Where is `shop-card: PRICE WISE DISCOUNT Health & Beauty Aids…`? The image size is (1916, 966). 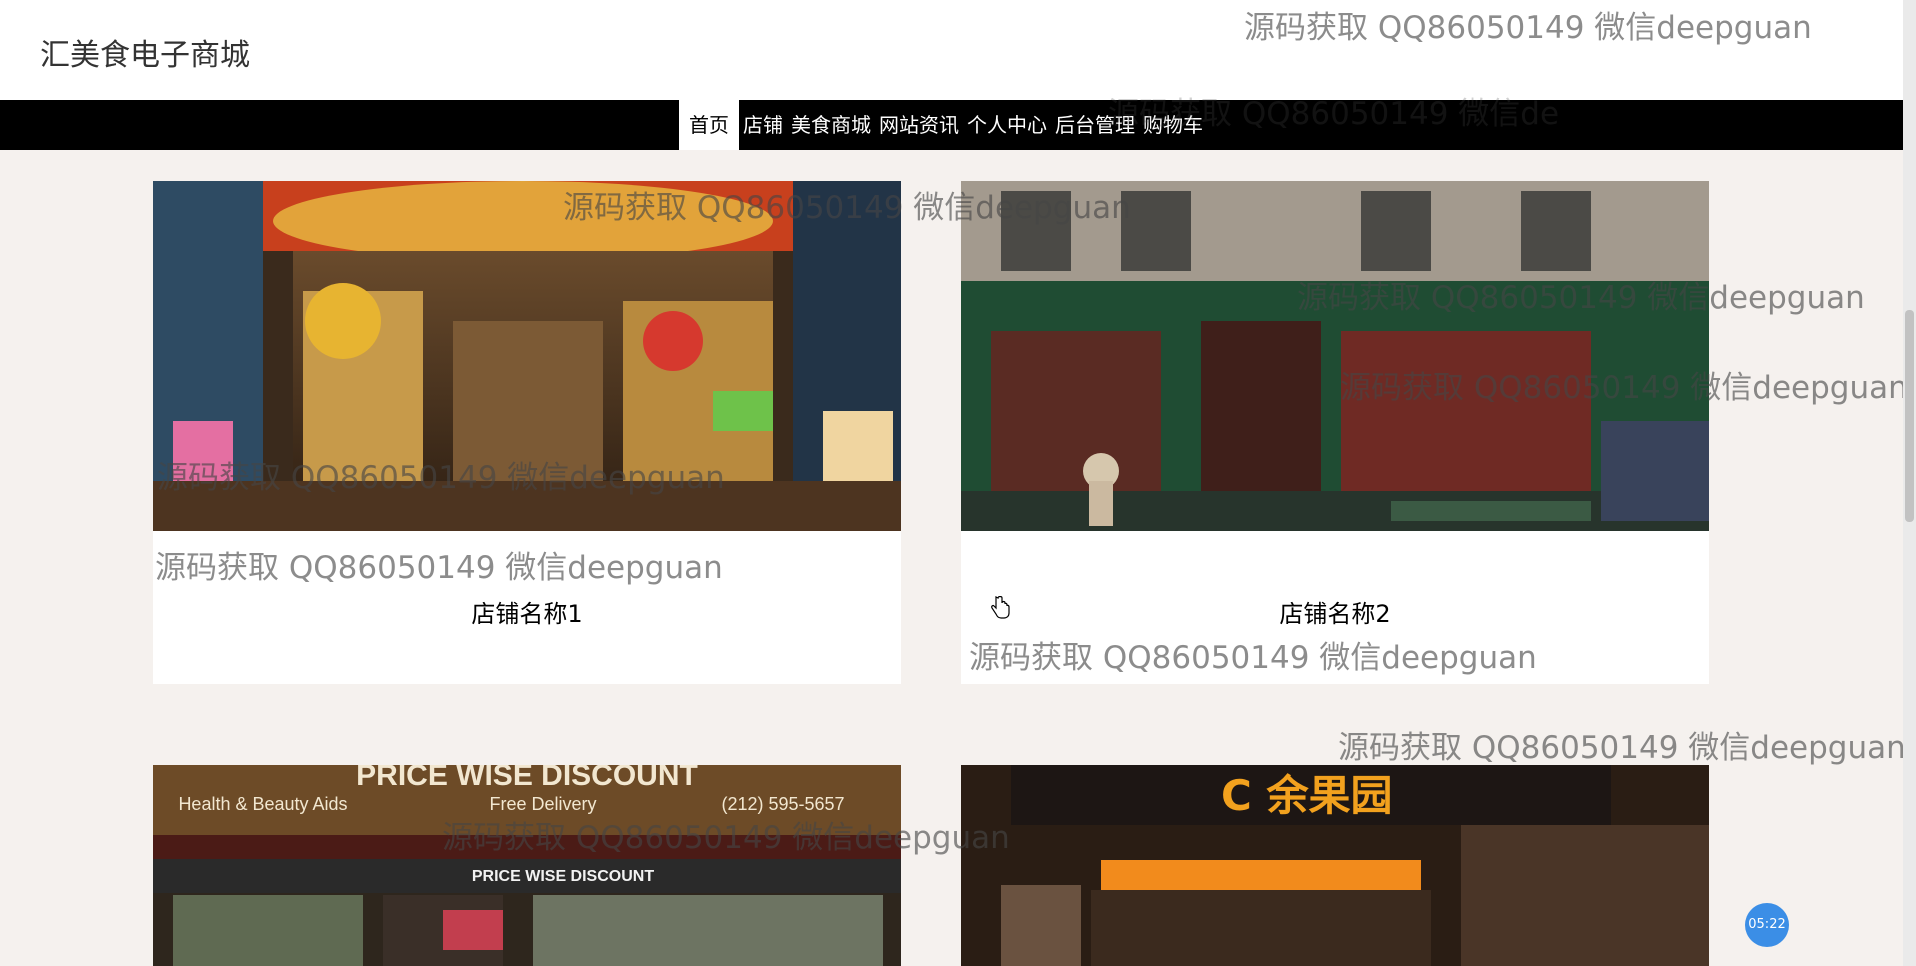 shop-card: PRICE WISE DISCOUNT Health & Beauty Aids… is located at coordinates (527, 865).